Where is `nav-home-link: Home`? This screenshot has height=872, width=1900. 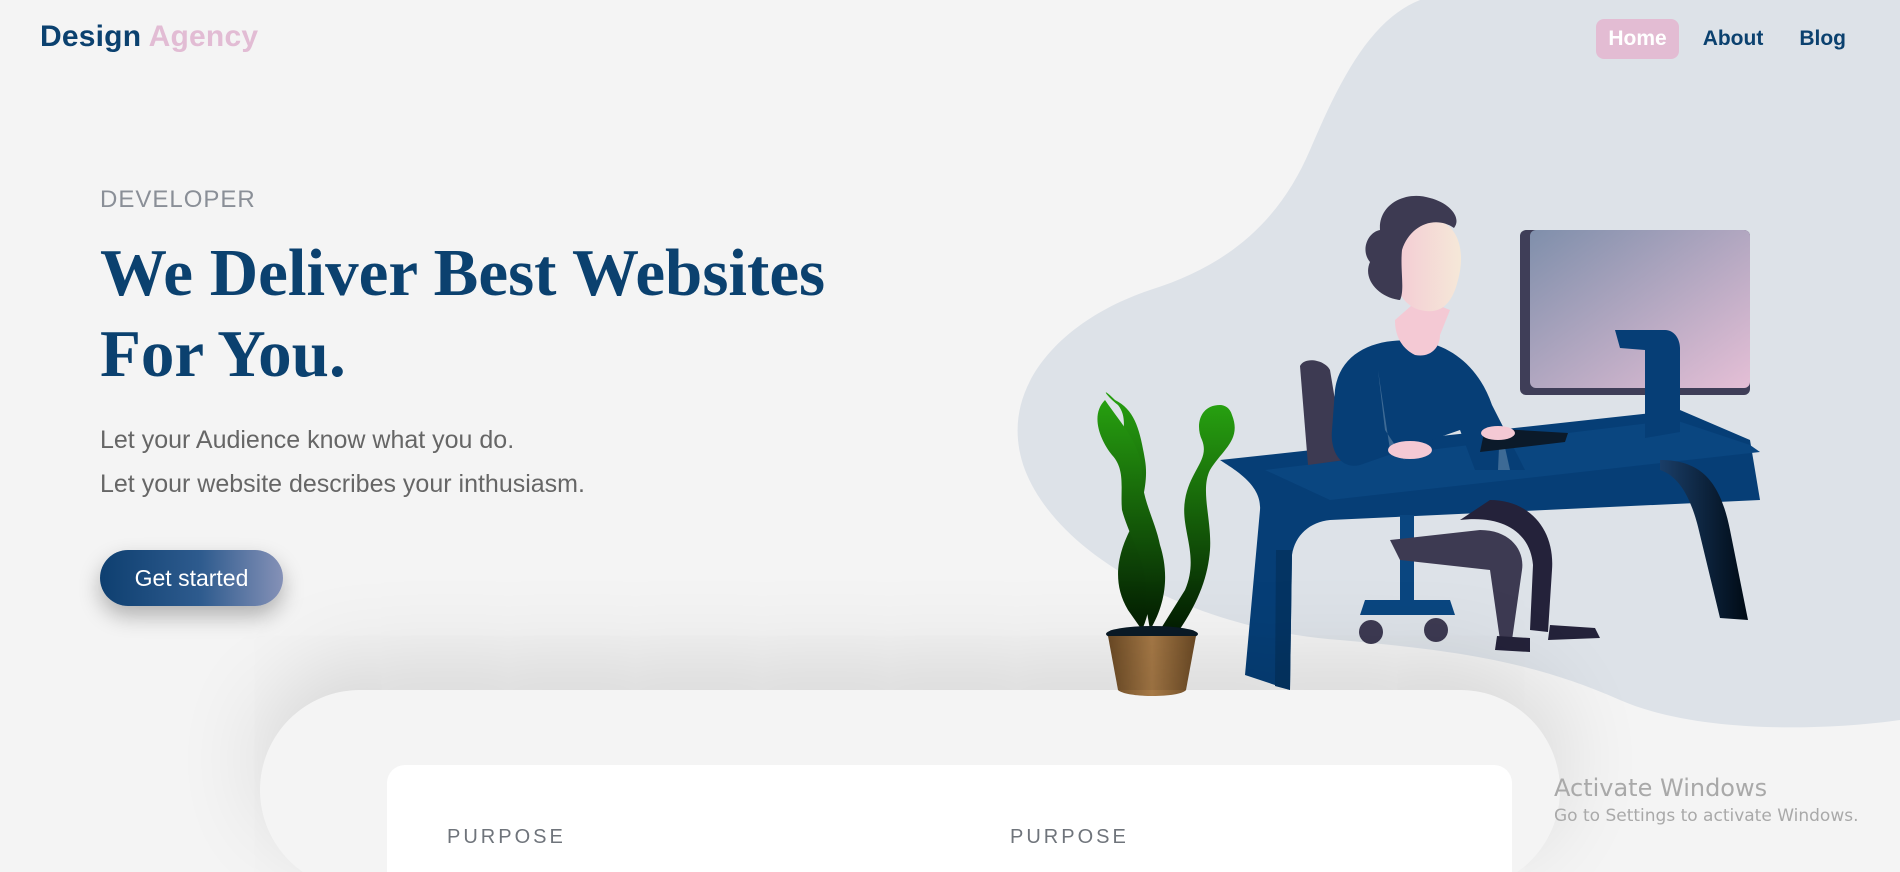
nav-home-link: Home is located at coordinates (1637, 39).